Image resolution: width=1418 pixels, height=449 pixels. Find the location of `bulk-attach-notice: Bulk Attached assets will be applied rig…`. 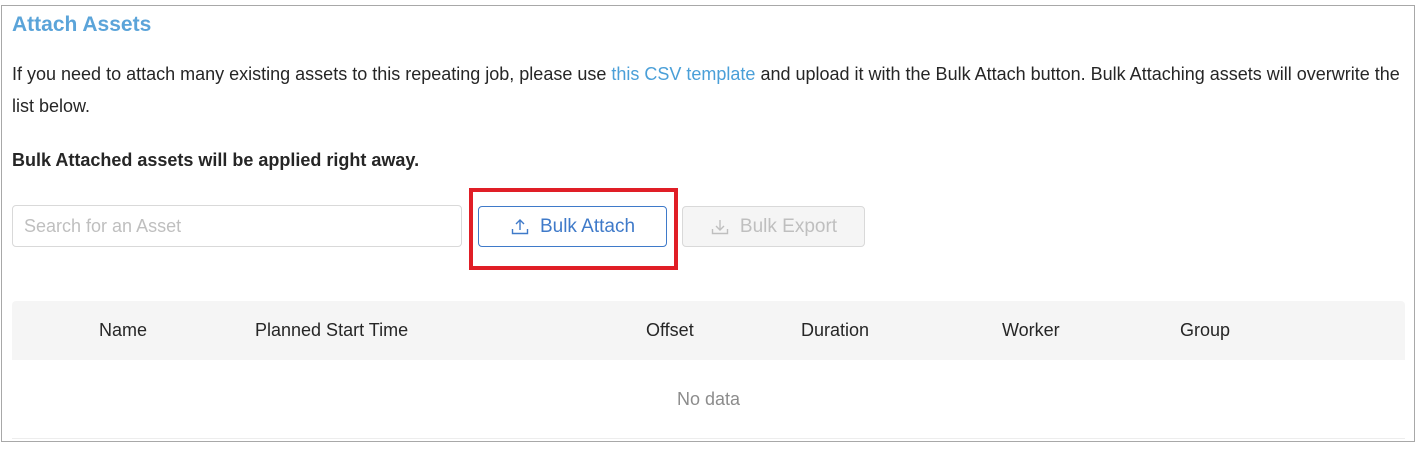

bulk-attach-notice: Bulk Attached assets will be applied rig… is located at coordinates (216, 160).